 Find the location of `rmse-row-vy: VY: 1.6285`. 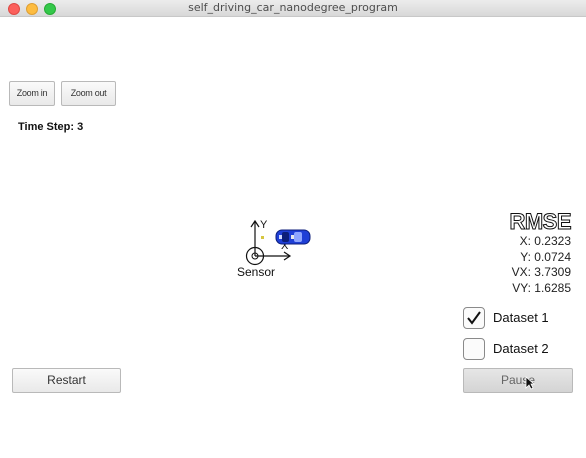

rmse-row-vy: VY: 1.6285 is located at coordinates (540, 289).